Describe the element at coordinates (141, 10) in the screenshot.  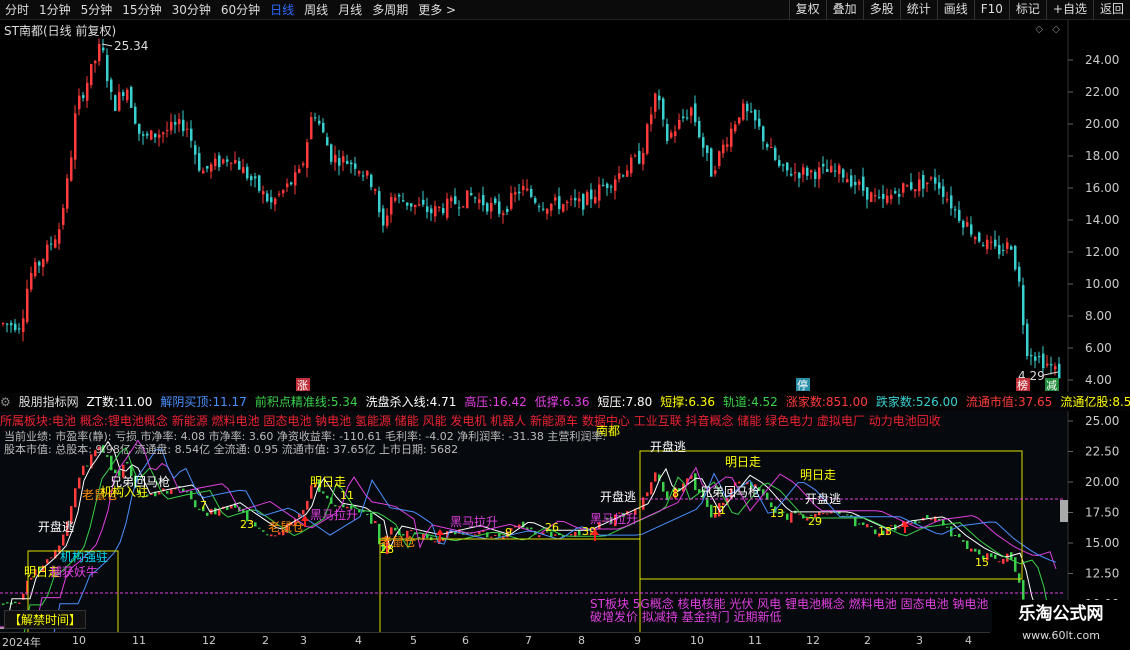
I see `period-tab: 15分钟` at that location.